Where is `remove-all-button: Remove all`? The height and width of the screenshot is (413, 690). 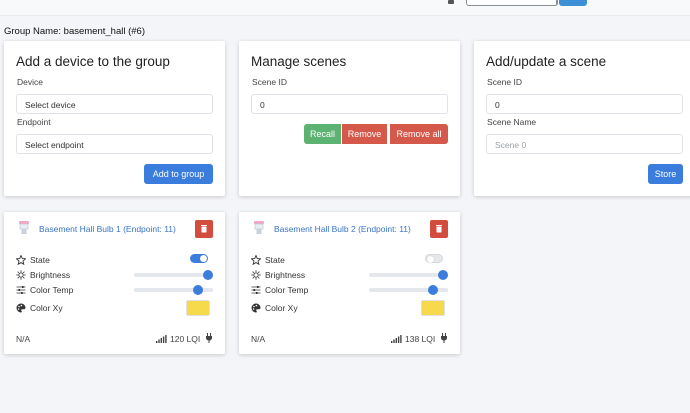
remove-all-button: Remove all is located at coordinates (419, 134).